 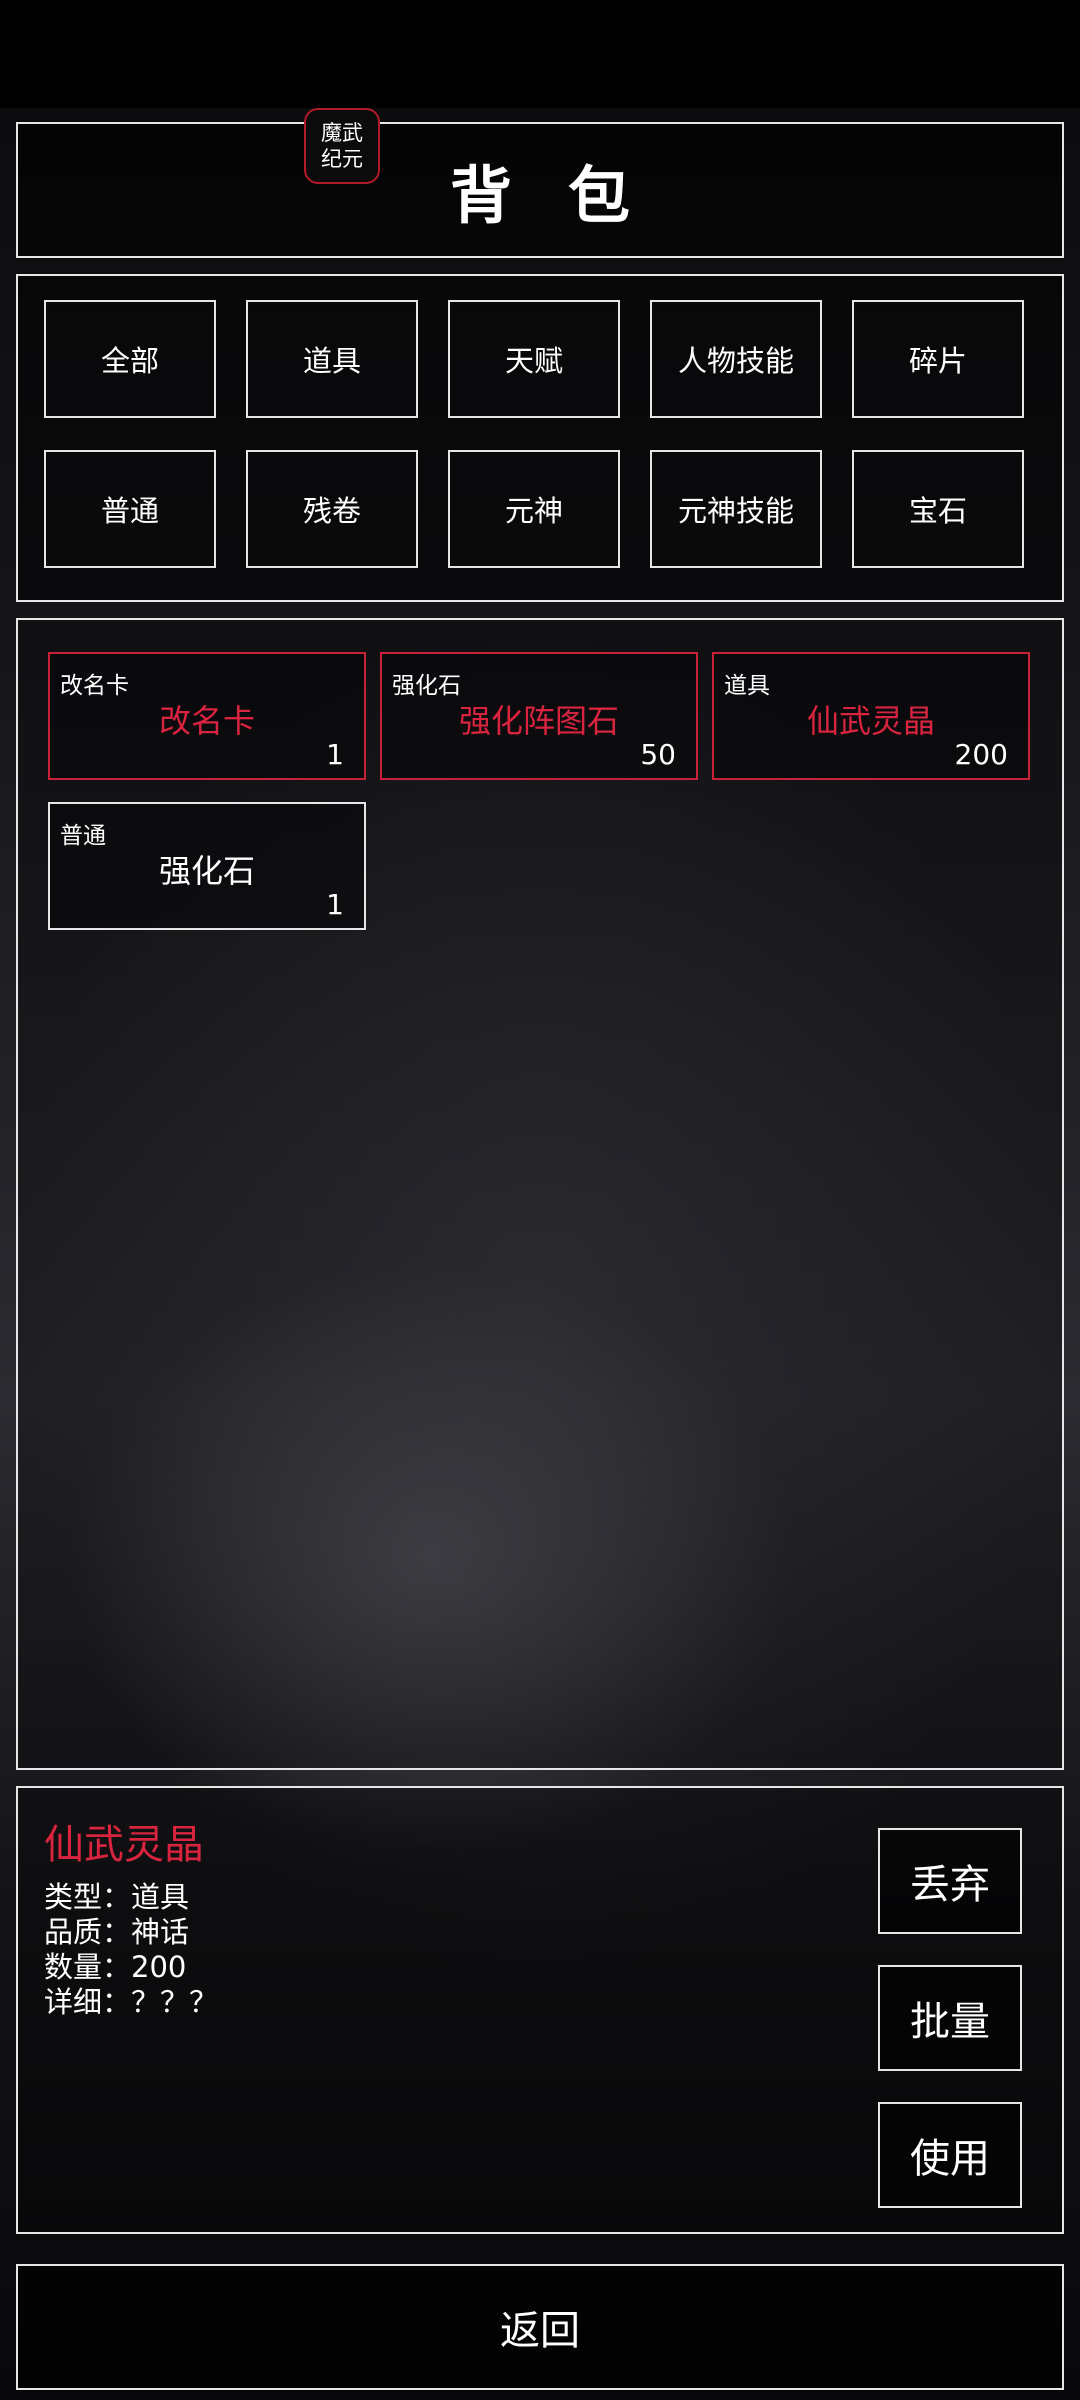 I want to click on batch-button: 批量, so click(x=950, y=2018).